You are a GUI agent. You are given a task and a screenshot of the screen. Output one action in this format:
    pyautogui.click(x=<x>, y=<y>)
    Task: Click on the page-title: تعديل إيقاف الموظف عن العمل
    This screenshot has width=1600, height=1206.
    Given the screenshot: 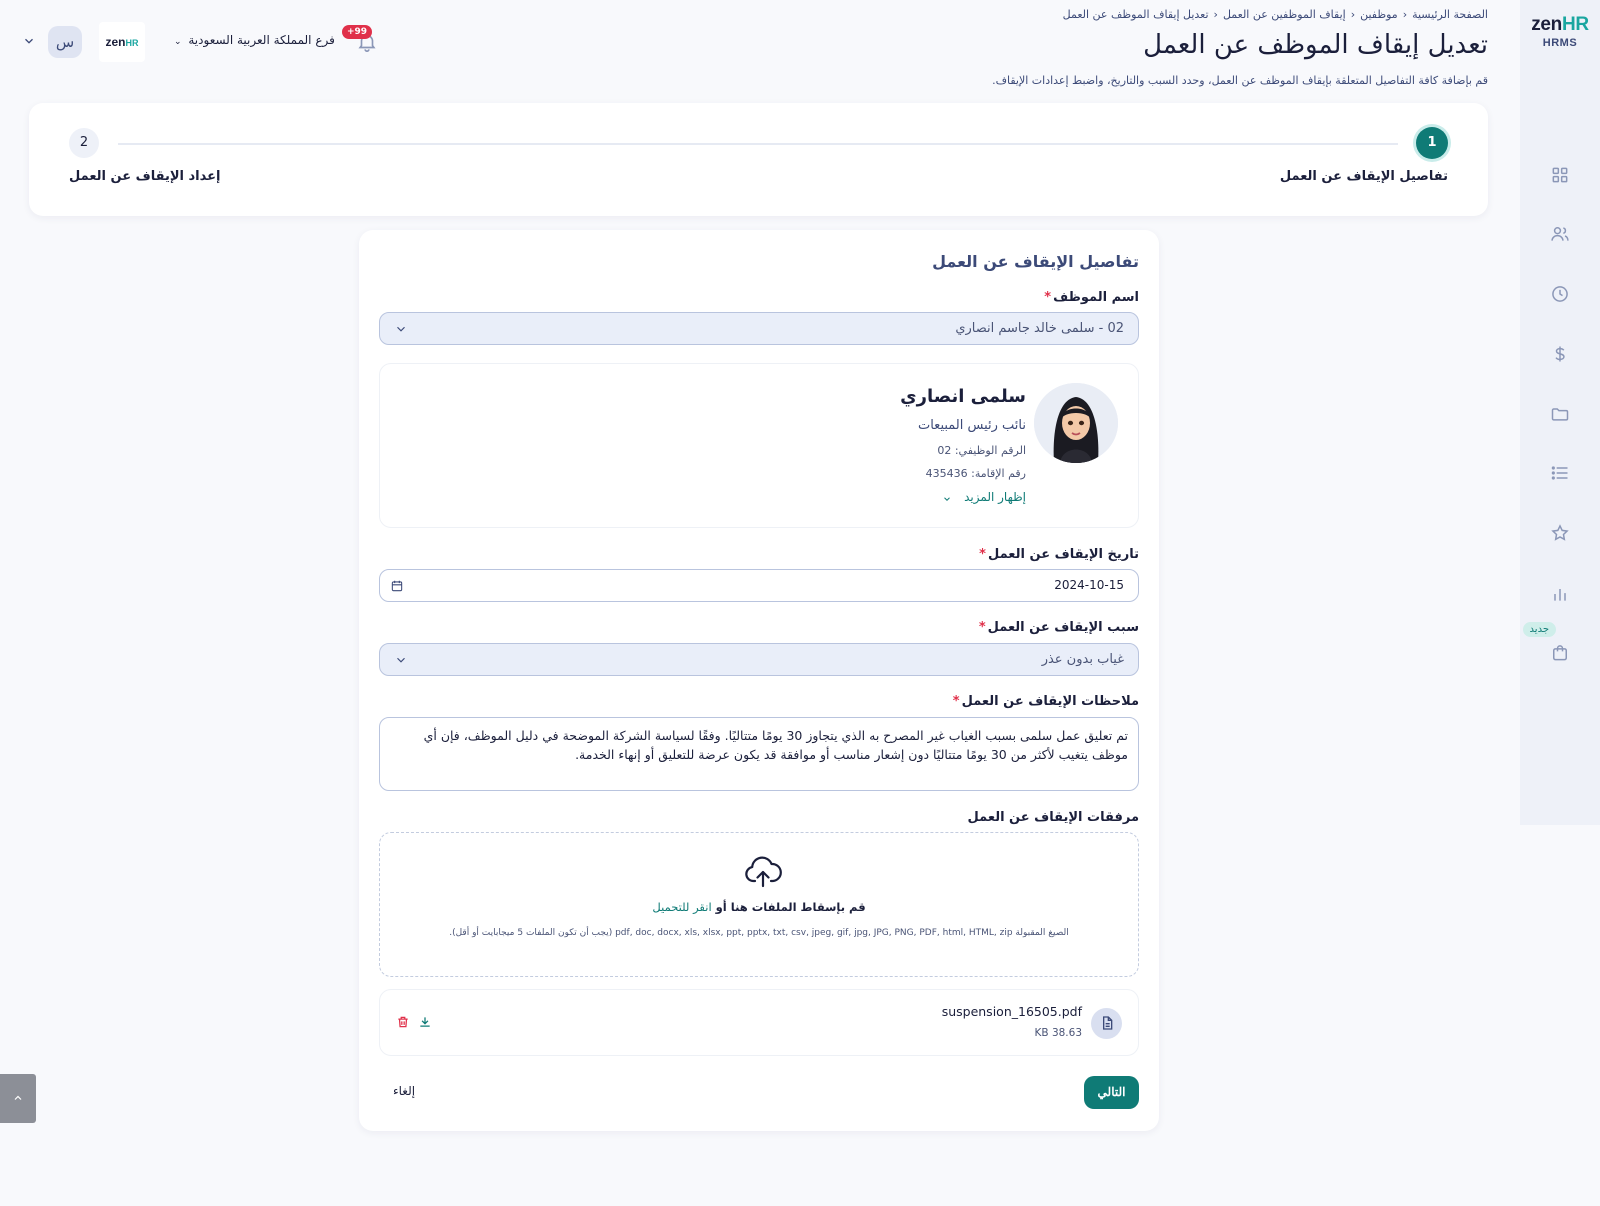 What is the action you would take?
    pyautogui.click(x=1315, y=45)
    